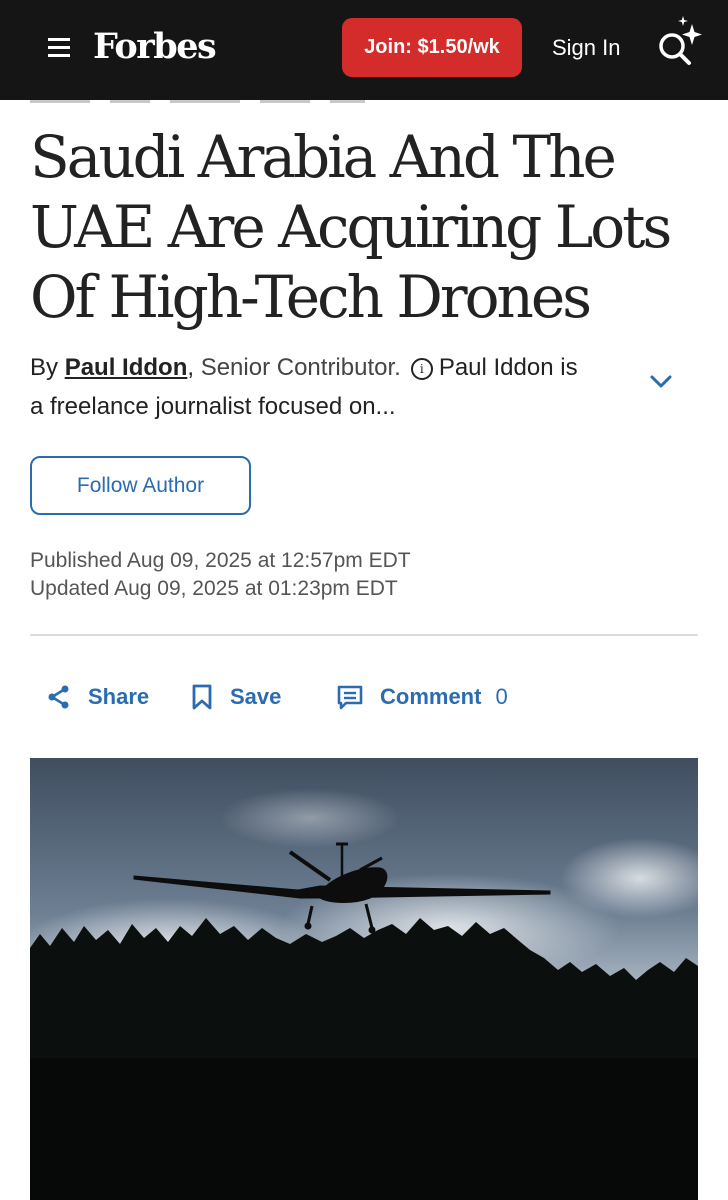  What do you see at coordinates (501, 696) in the screenshot?
I see `comment-count: 0` at bounding box center [501, 696].